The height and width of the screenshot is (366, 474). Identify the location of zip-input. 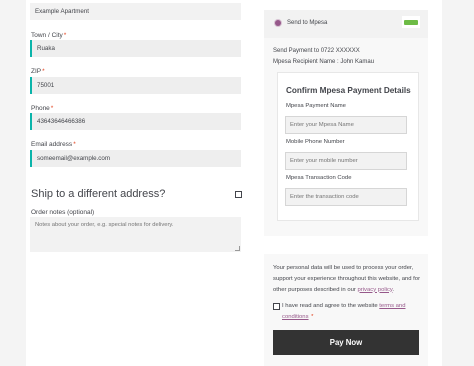
(135, 85).